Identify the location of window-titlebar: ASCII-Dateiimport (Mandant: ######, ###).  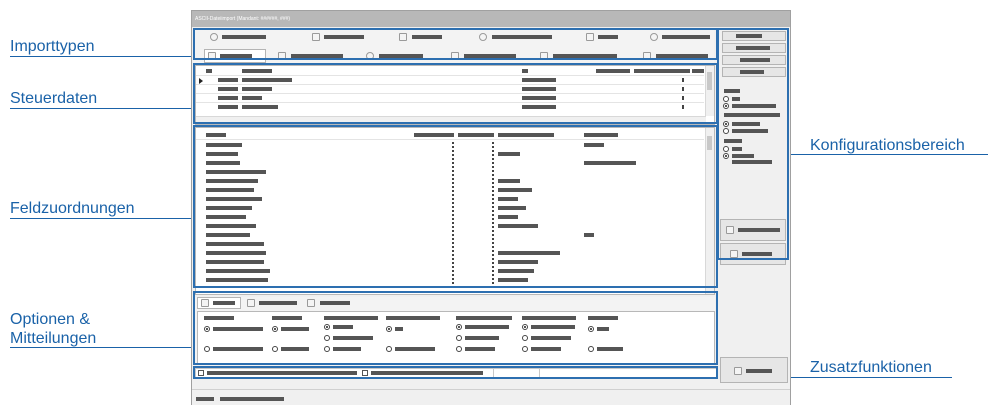
(491, 19).